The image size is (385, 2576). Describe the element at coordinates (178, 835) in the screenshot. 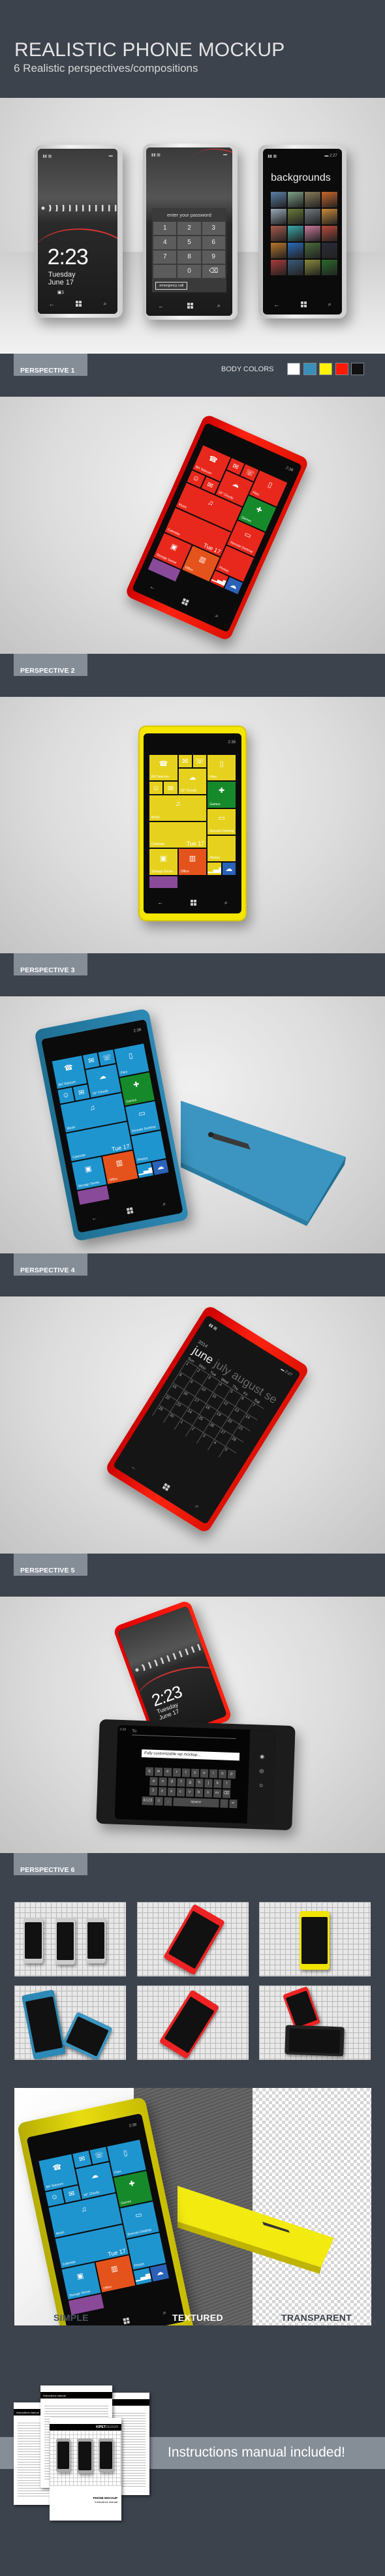

I see `tile-calendar: Calendar Tue 17` at that location.